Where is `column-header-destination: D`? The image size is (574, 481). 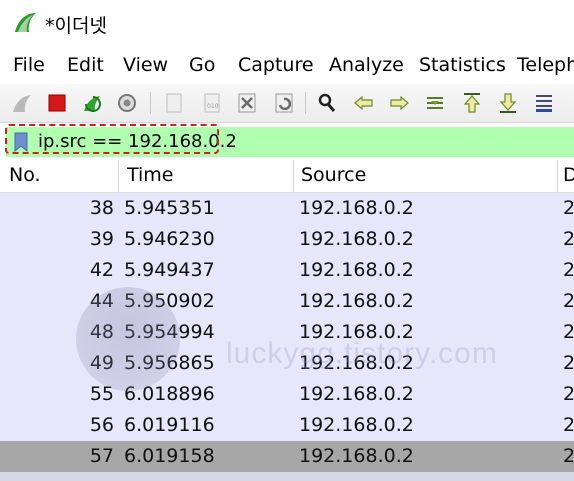 column-header-destination: D is located at coordinates (568, 175).